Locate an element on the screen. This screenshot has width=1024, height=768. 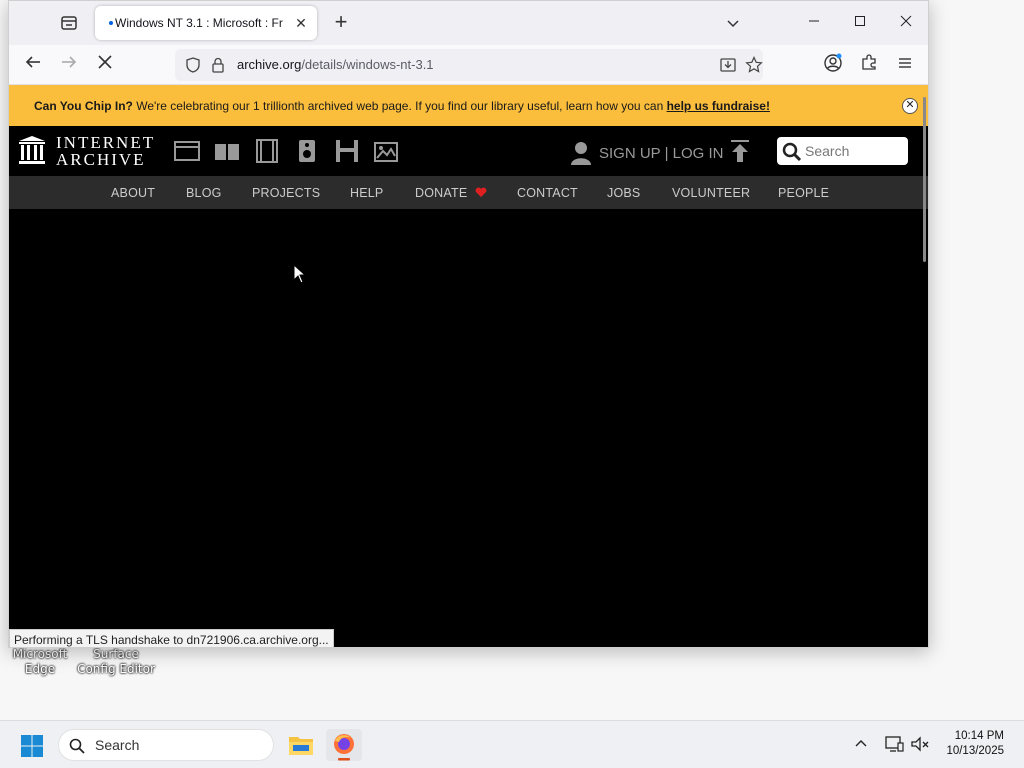
close-icon is located at coordinates (906, 21).